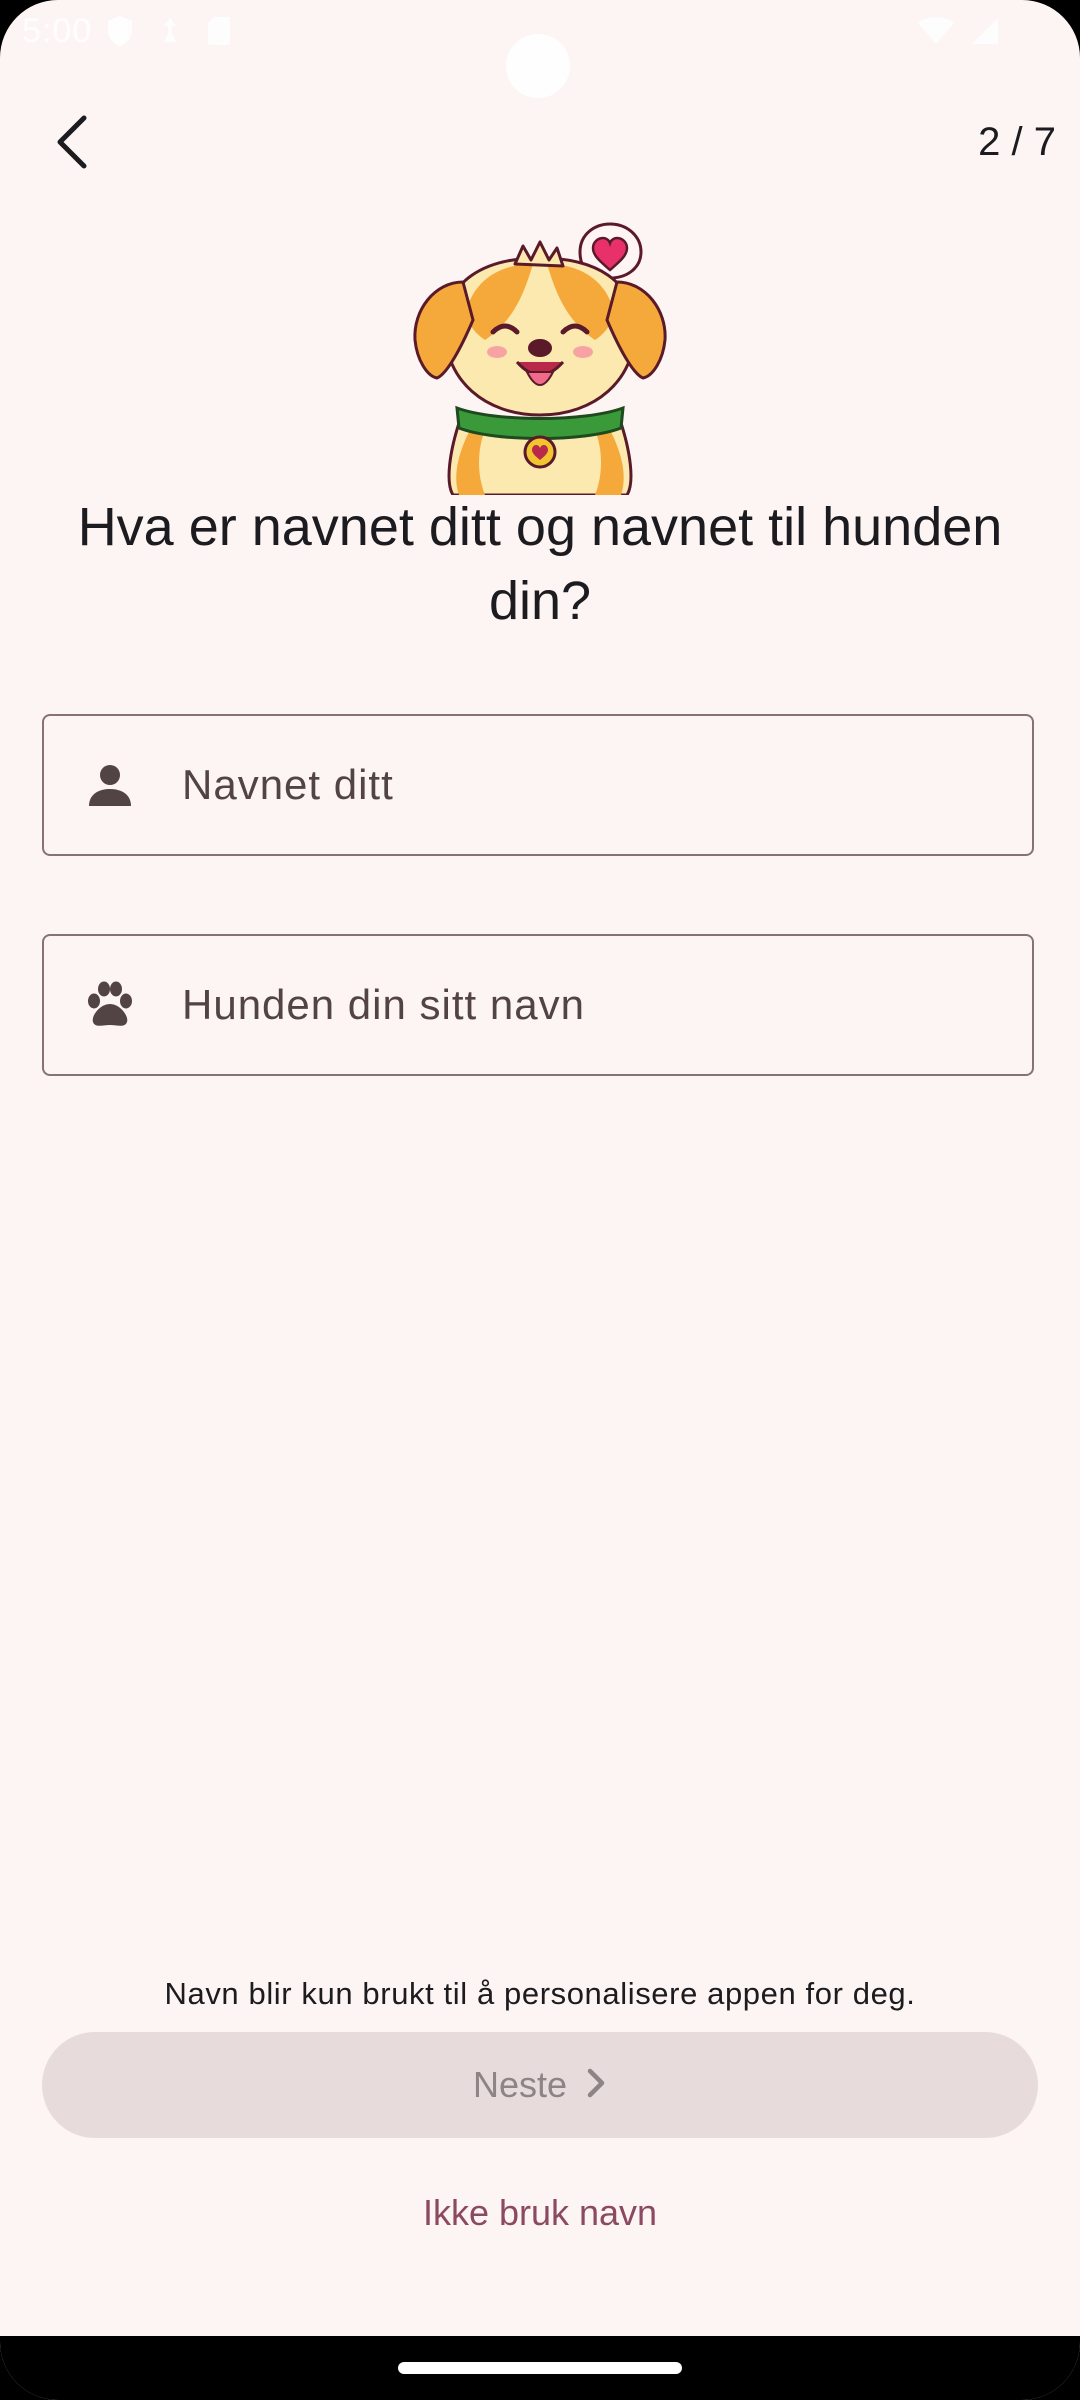 This screenshot has height=2400, width=1080. I want to click on skip-names-link: Ikke bruk navn, so click(540, 2213).